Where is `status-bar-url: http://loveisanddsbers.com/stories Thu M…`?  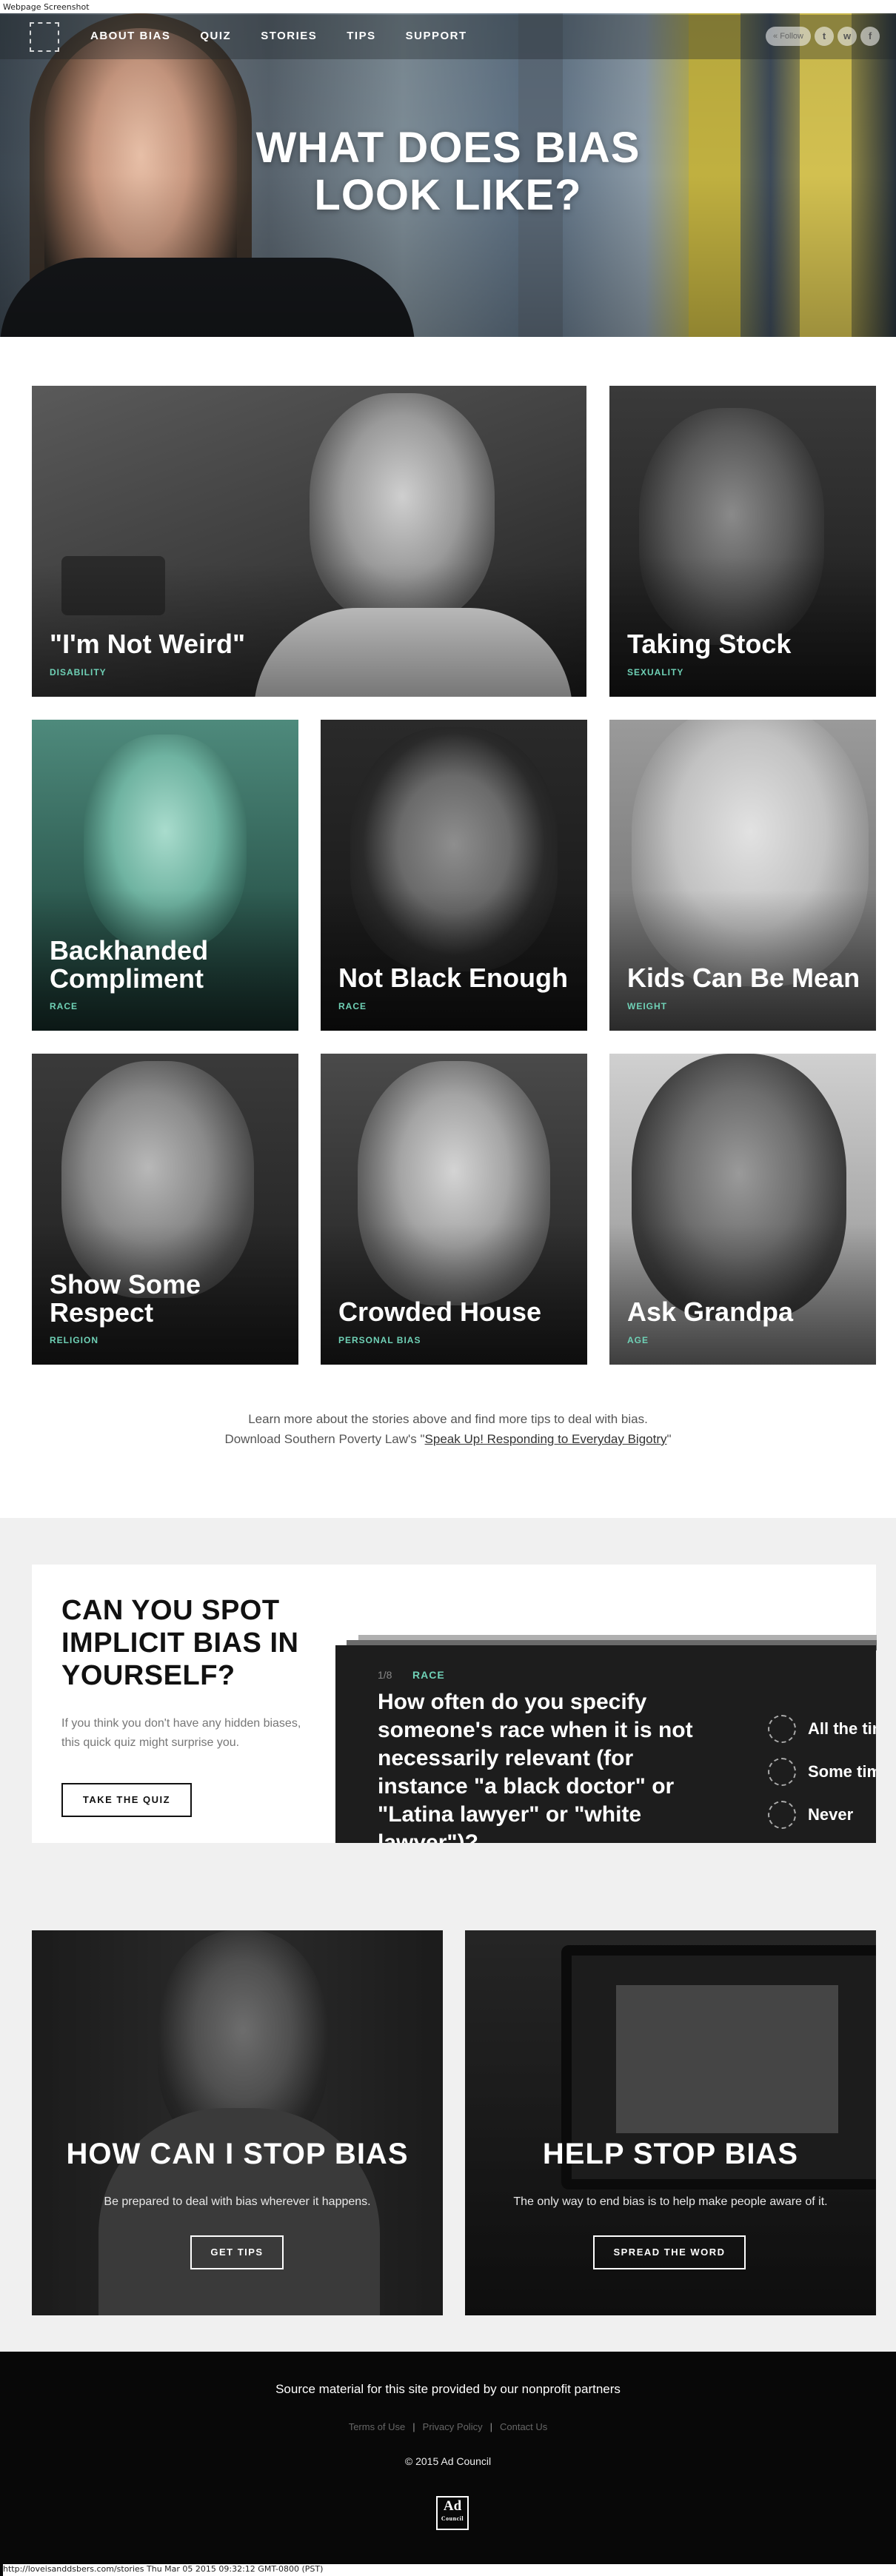 status-bar-url: http://loveisanddsbers.com/stories Thu M… is located at coordinates (449, 2570).